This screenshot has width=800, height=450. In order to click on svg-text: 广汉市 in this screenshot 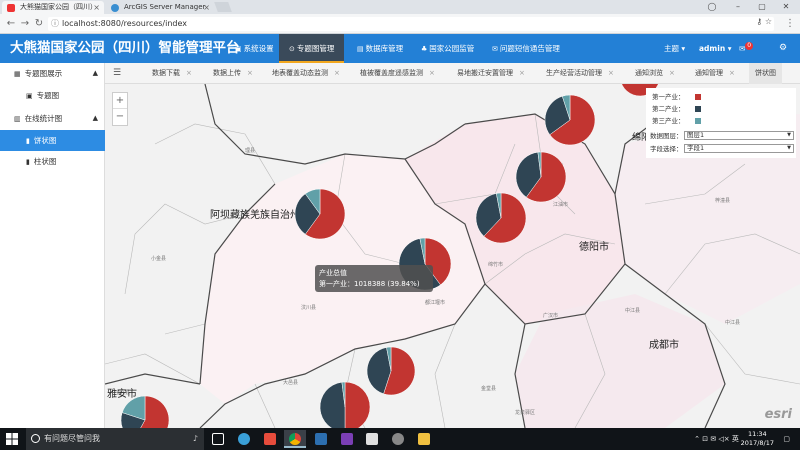, I will do `click(550, 315)`.